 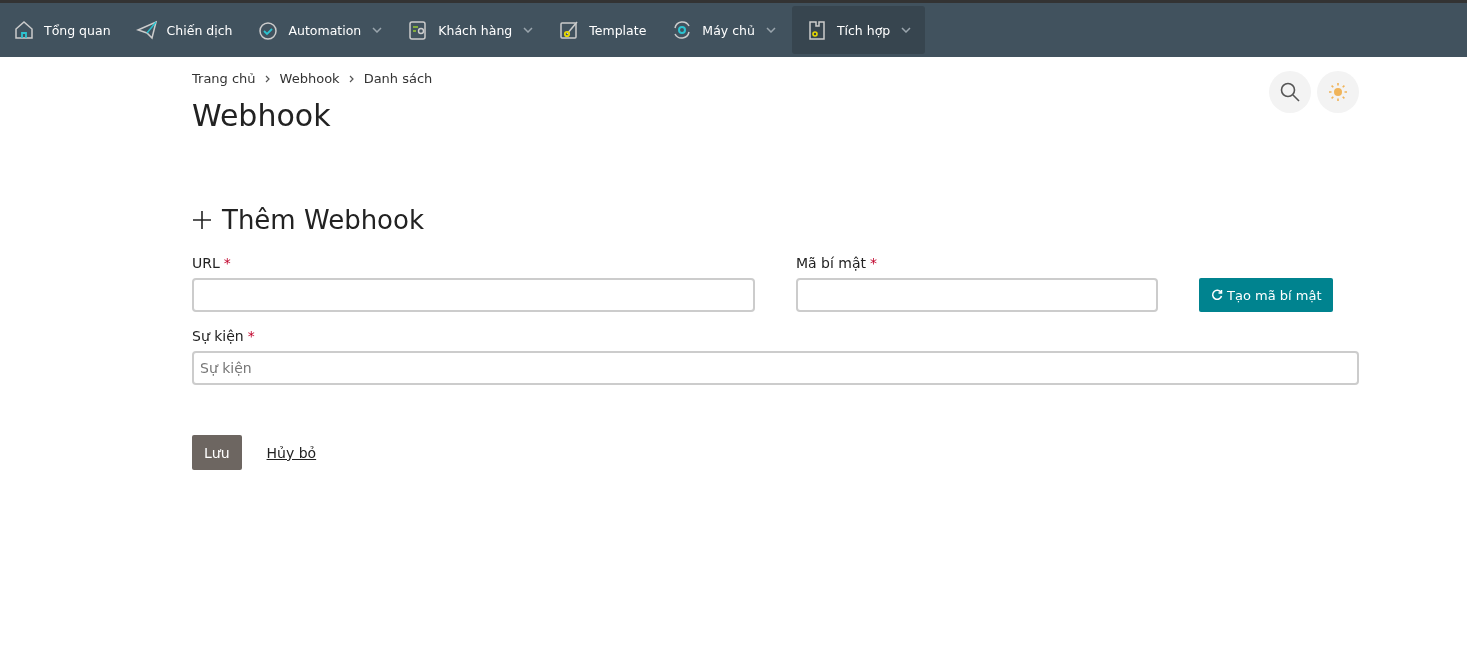 I want to click on nav-item: Khách hàng, so click(x=471, y=30).